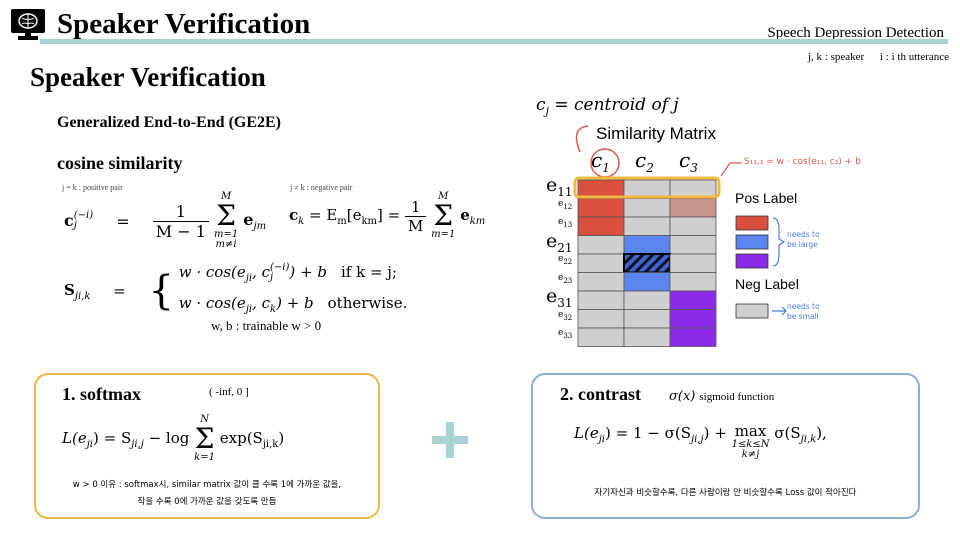  Describe the element at coordinates (184, 24) in the screenshot. I see `header-title: Speaker Verification` at that location.